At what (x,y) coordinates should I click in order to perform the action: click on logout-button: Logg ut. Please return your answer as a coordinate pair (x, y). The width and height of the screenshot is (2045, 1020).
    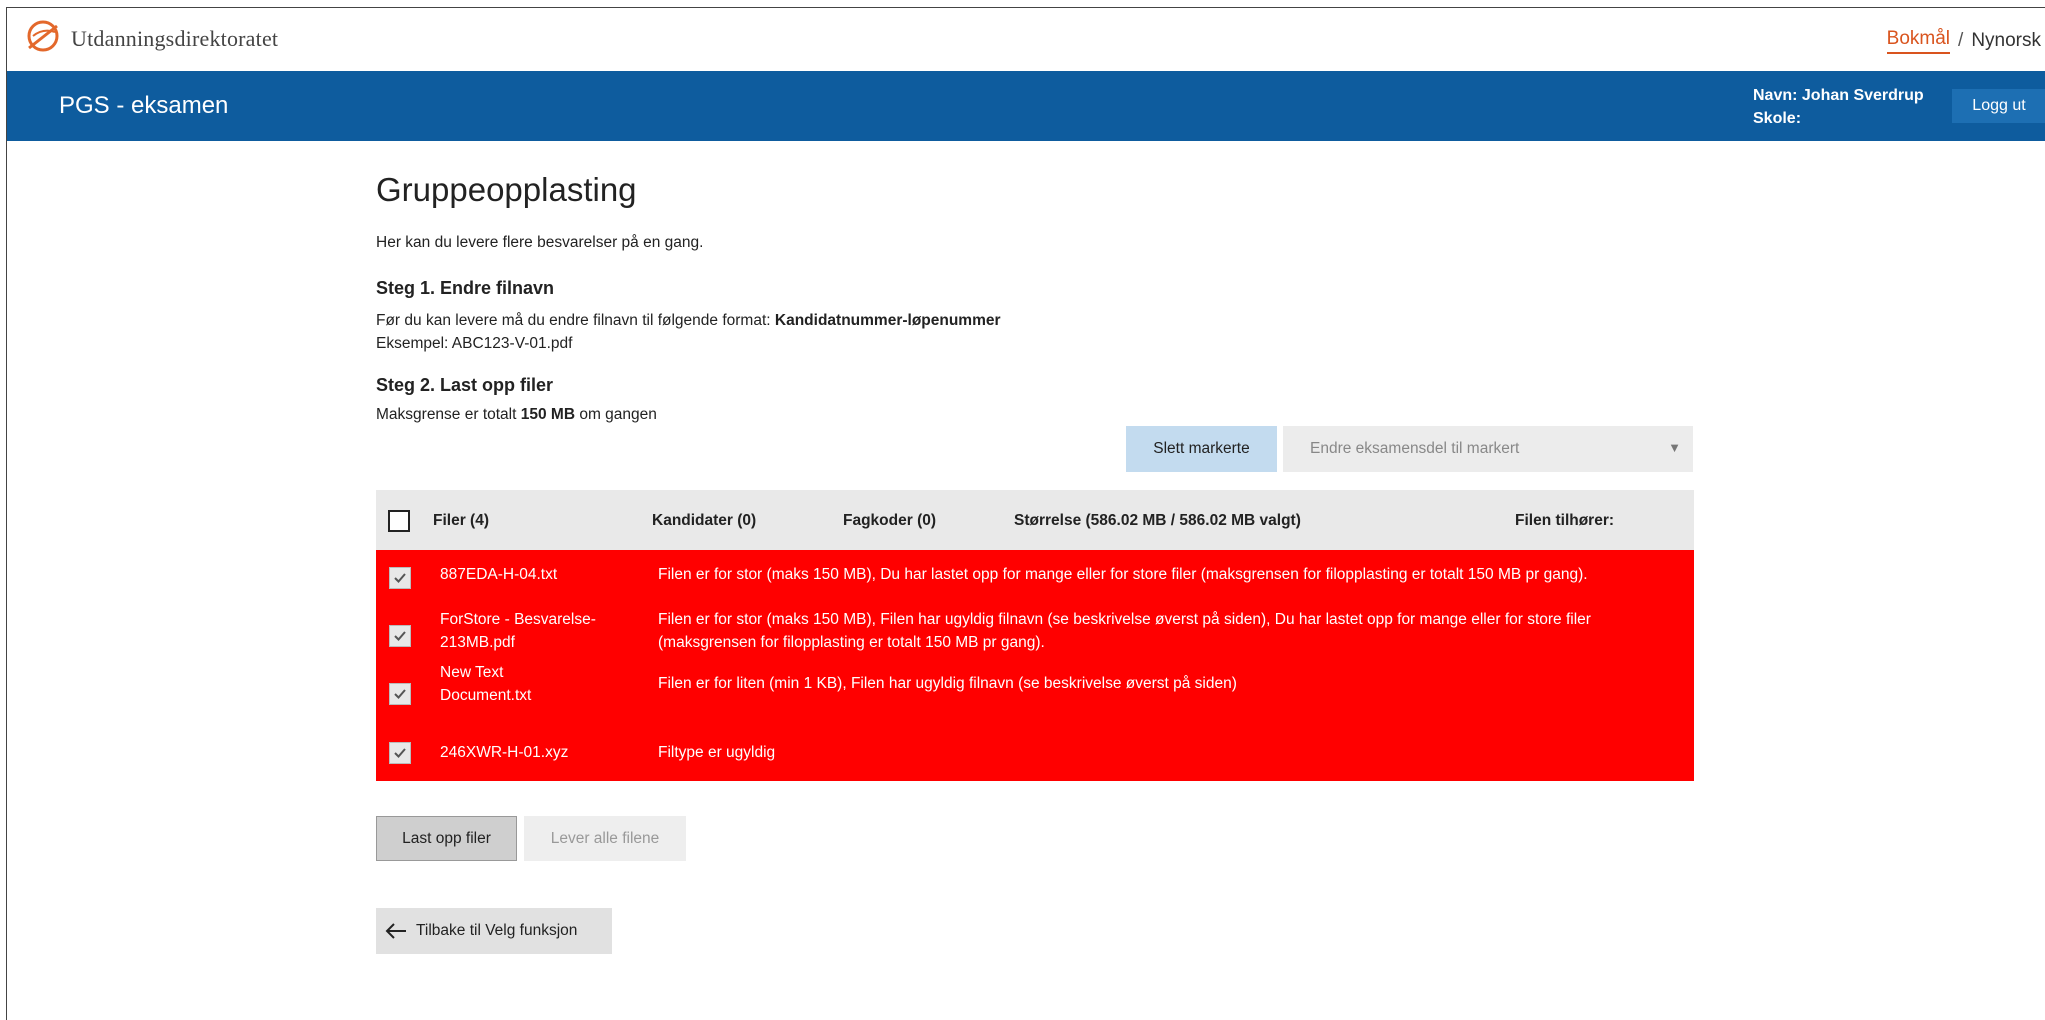
    Looking at the image, I should click on (1998, 106).